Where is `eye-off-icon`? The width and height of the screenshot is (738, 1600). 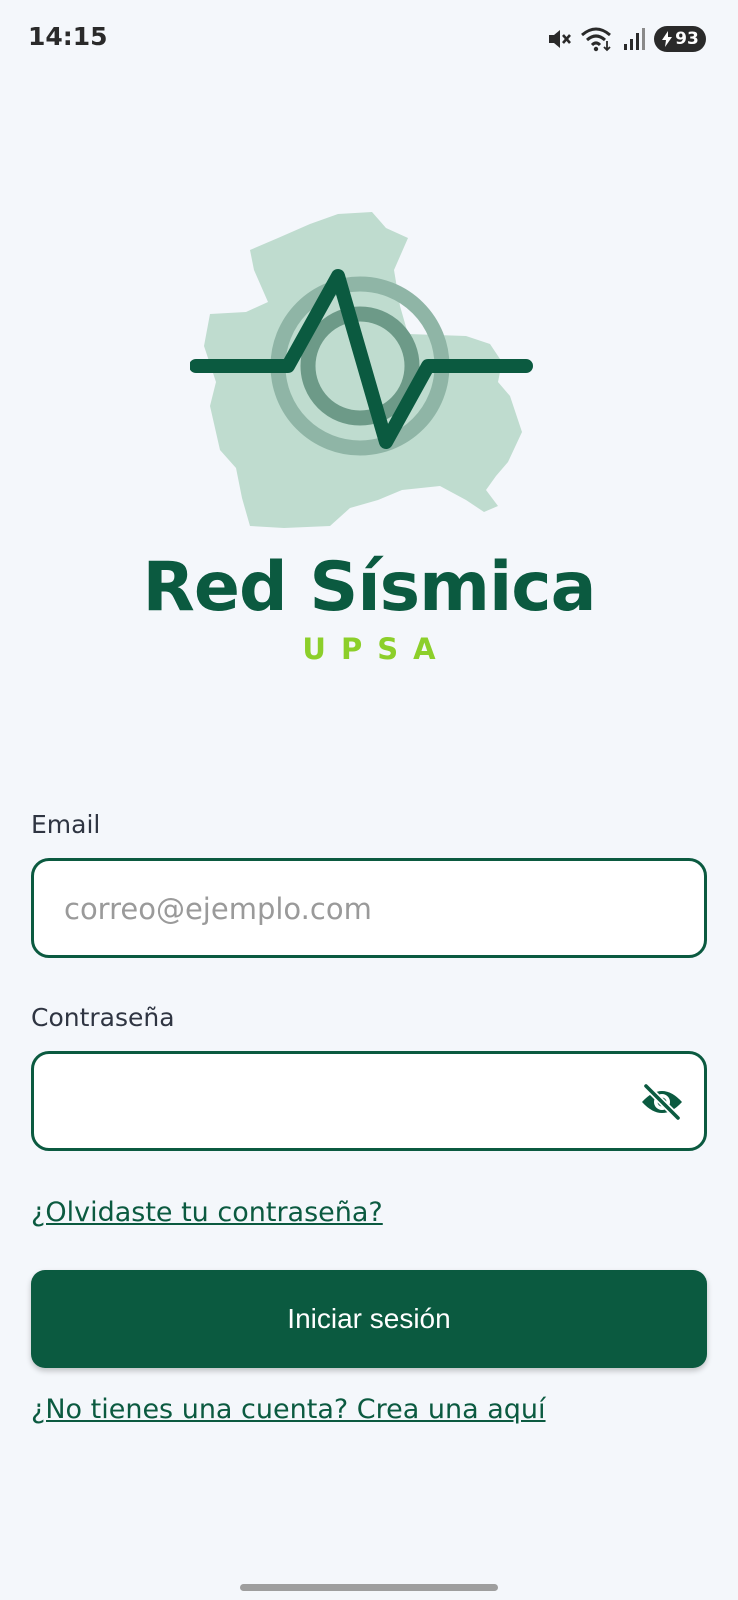 eye-off-icon is located at coordinates (662, 1102).